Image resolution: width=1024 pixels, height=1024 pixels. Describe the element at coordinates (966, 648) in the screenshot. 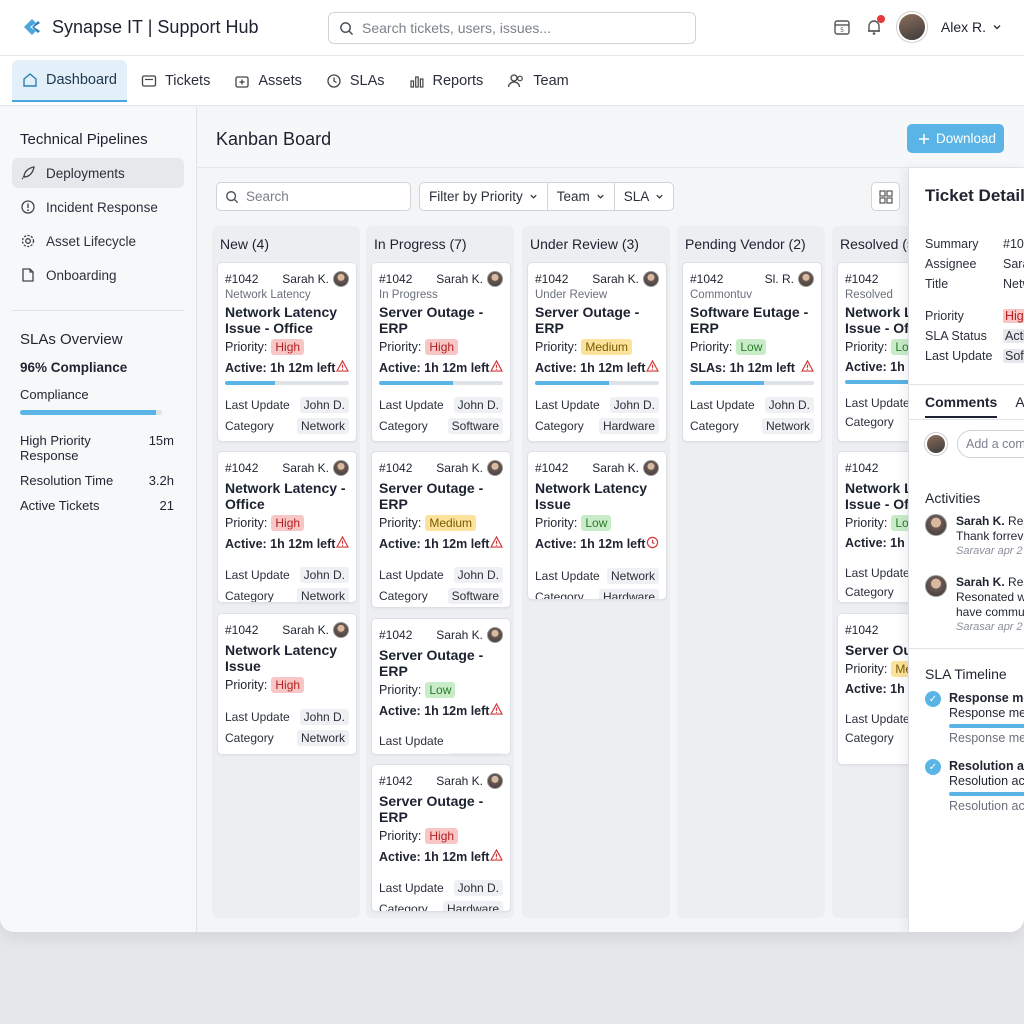

I see `detail-divider` at that location.